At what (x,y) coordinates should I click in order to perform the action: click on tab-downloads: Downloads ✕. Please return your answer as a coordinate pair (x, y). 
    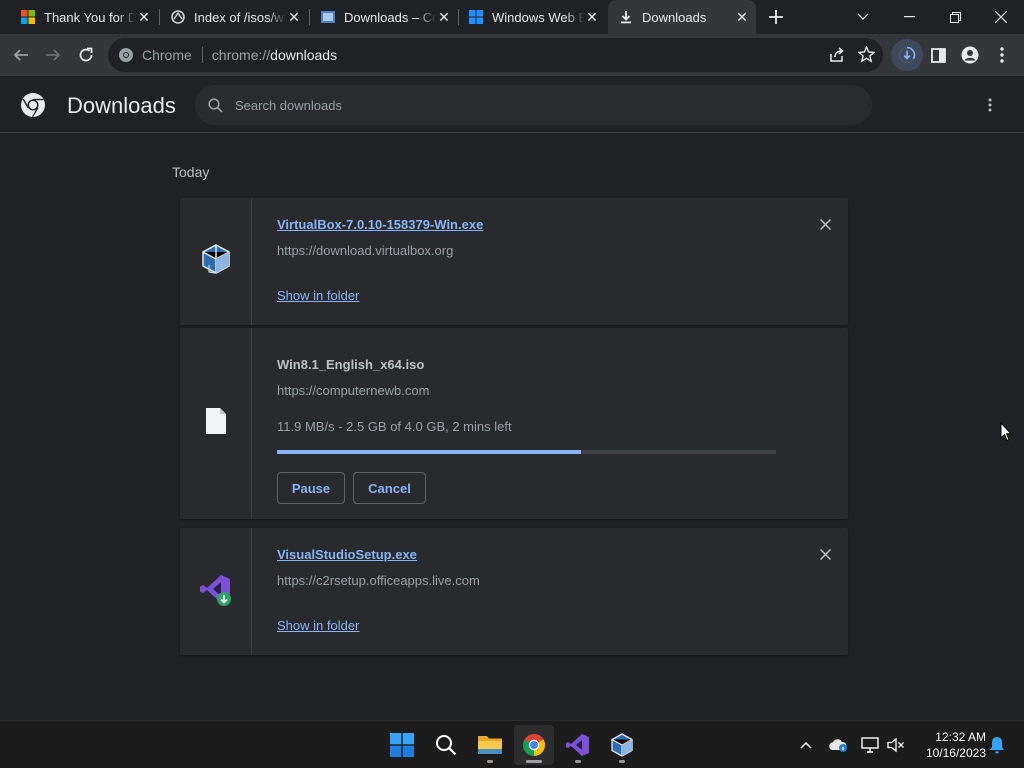
    Looking at the image, I should click on (682, 17).